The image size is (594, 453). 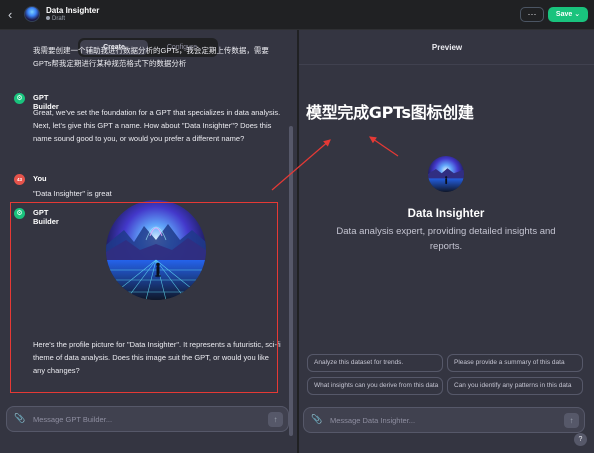 I want to click on preview-title: Preview, so click(x=447, y=47).